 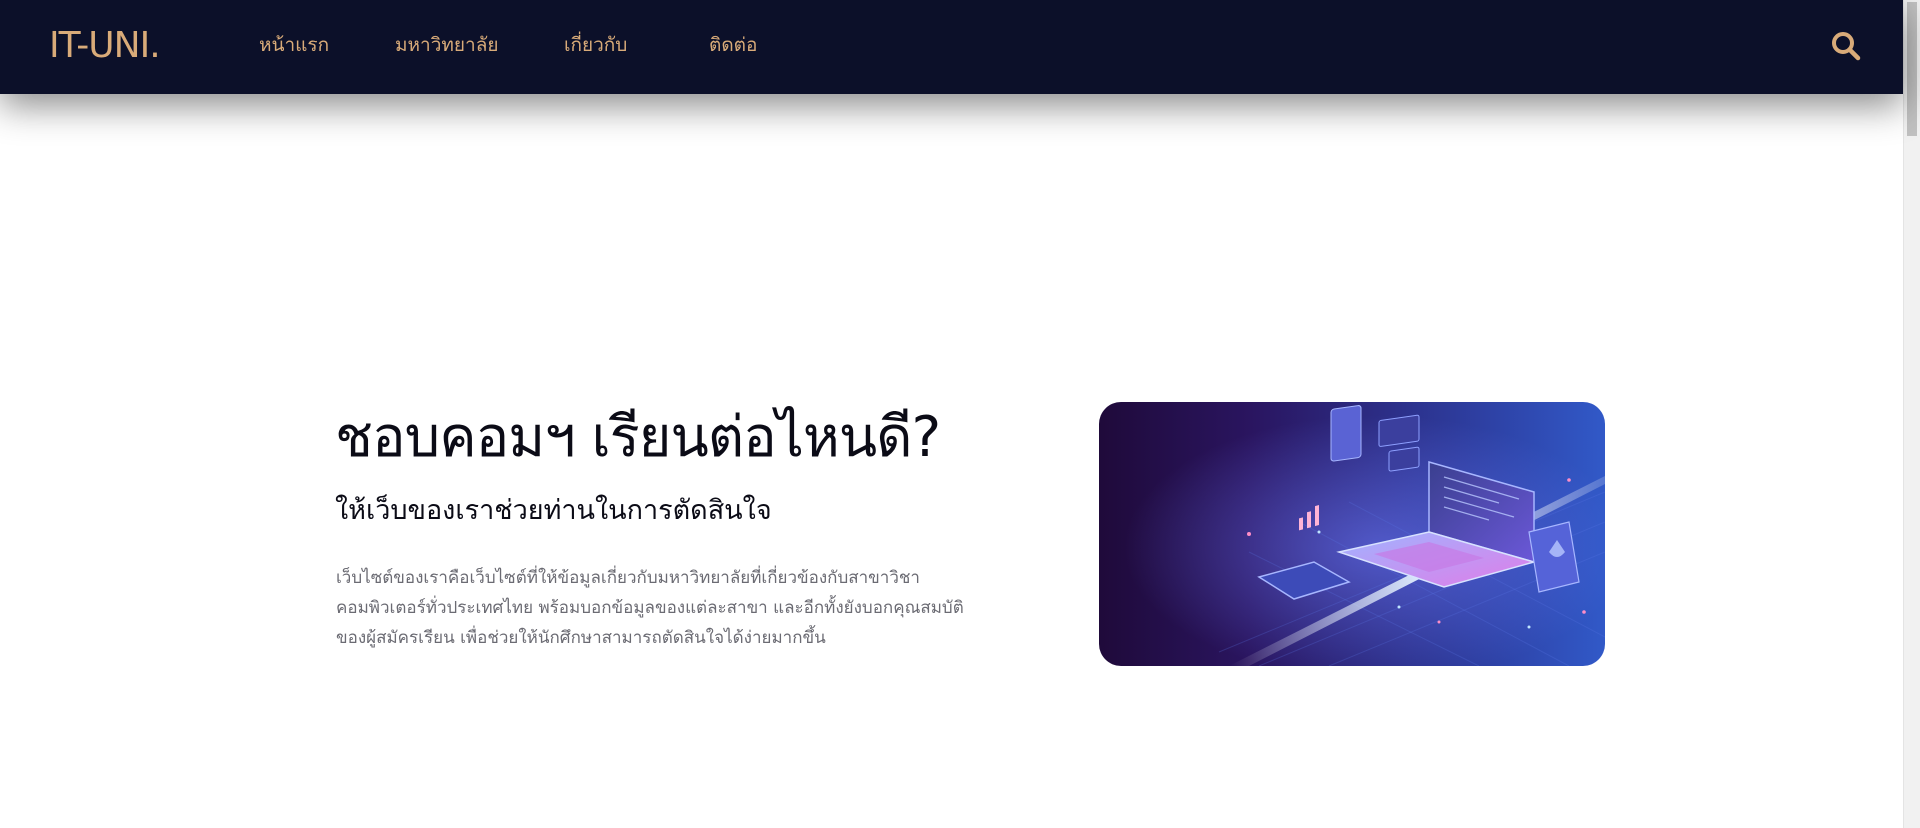 I want to click on search-icon, so click(x=1846, y=46).